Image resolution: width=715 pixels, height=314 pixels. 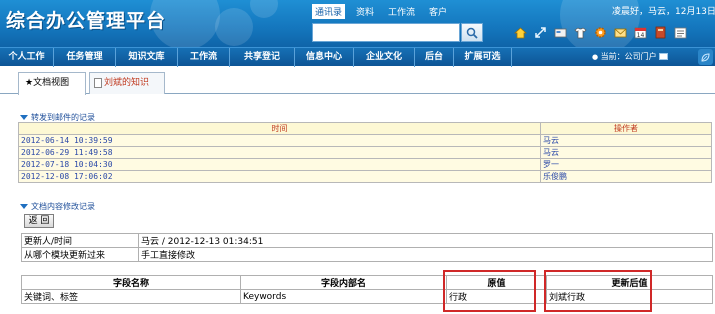 What do you see at coordinates (384, 57) in the screenshot?
I see `nav-corporate-culture: 企业文化` at bounding box center [384, 57].